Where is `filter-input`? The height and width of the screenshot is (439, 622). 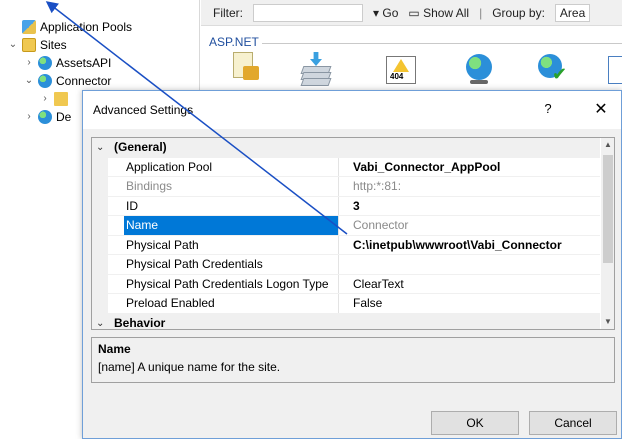 filter-input is located at coordinates (308, 12).